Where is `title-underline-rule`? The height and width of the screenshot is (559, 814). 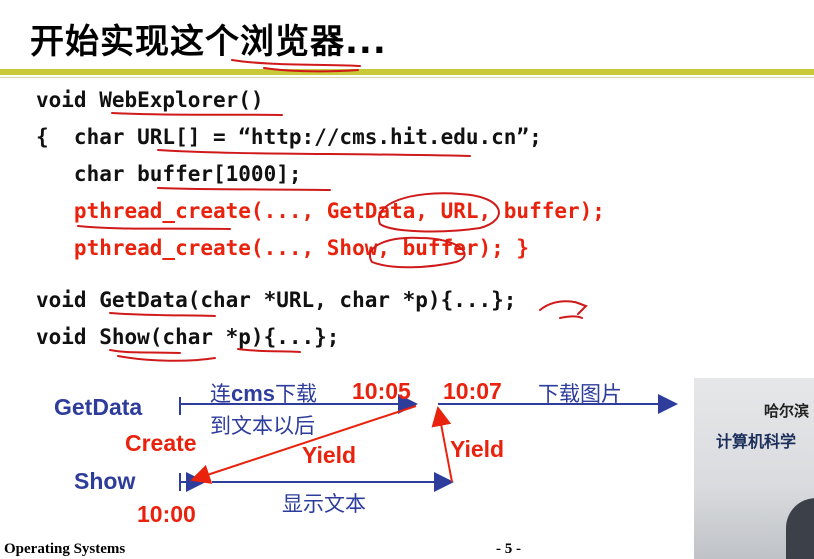 title-underline-rule is located at coordinates (407, 72).